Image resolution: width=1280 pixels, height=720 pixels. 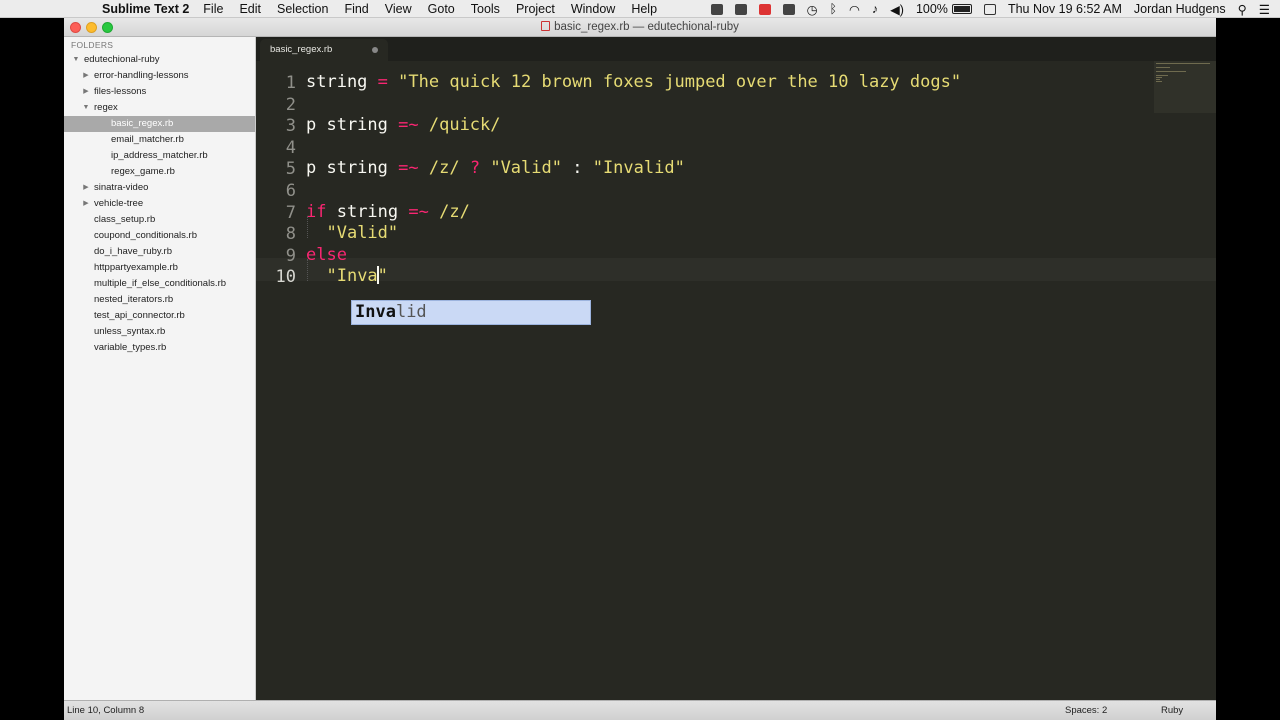 What do you see at coordinates (159, 300) in the screenshot?
I see `sidebar-item: nested_iterators.rb` at bounding box center [159, 300].